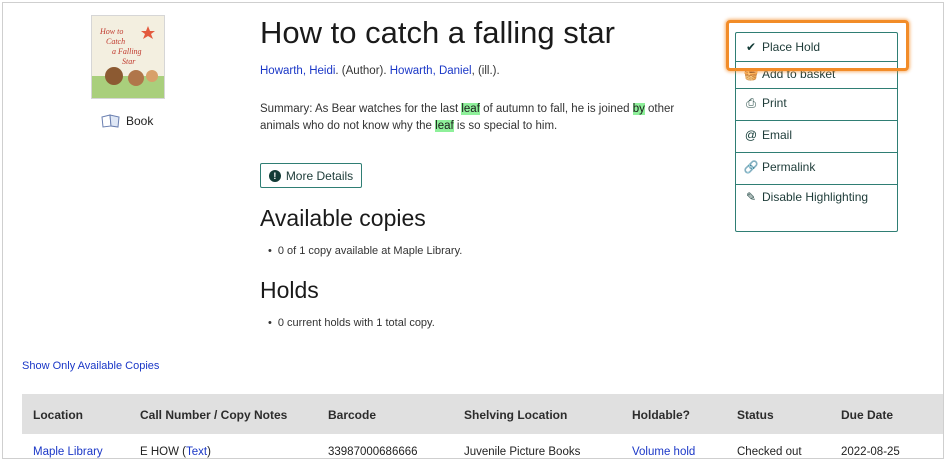 This screenshot has height=461, width=947. Describe the element at coordinates (343, 218) in the screenshot. I see `available-copies-heading: Available copies` at that location.